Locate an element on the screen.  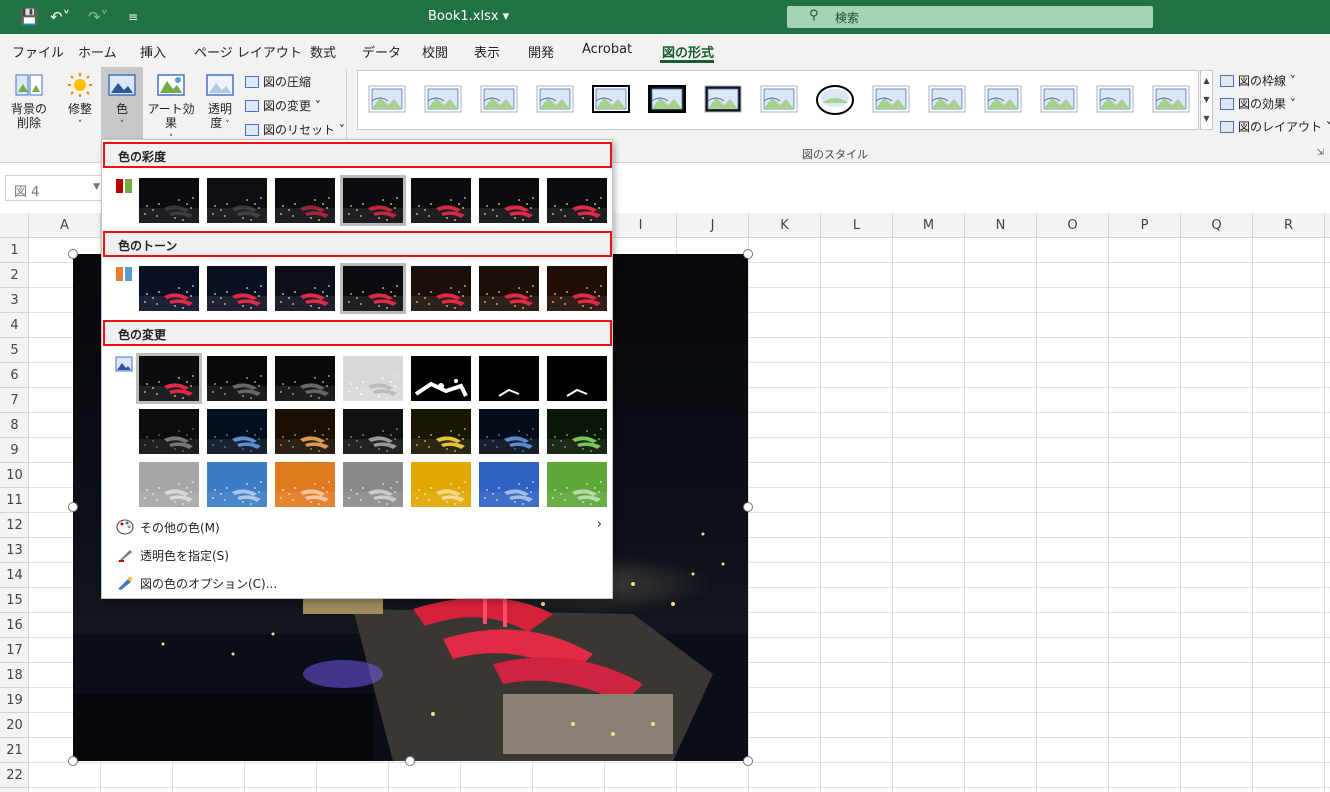
gallery-scroll: ▲ ▼ ▼ is located at coordinates (1206, 100).